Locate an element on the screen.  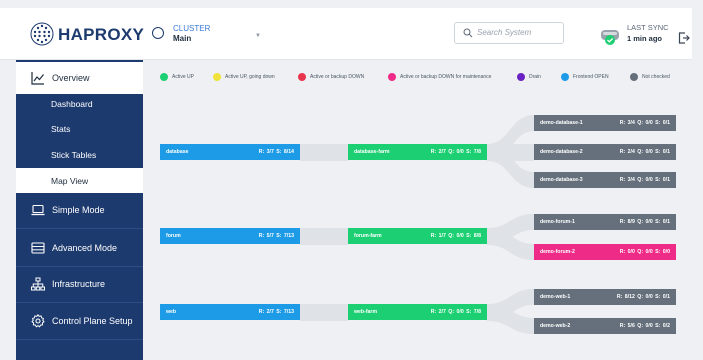
logo-text: HAPROXY is located at coordinates (101, 34).